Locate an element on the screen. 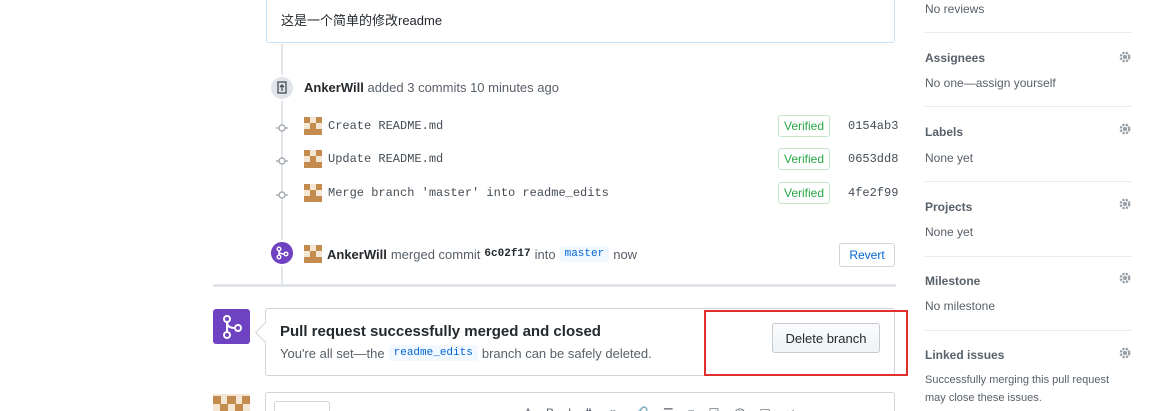 This screenshot has height=411, width=1157. commit-row: Create README.md Verified 0154ab3 is located at coordinates (586, 127).